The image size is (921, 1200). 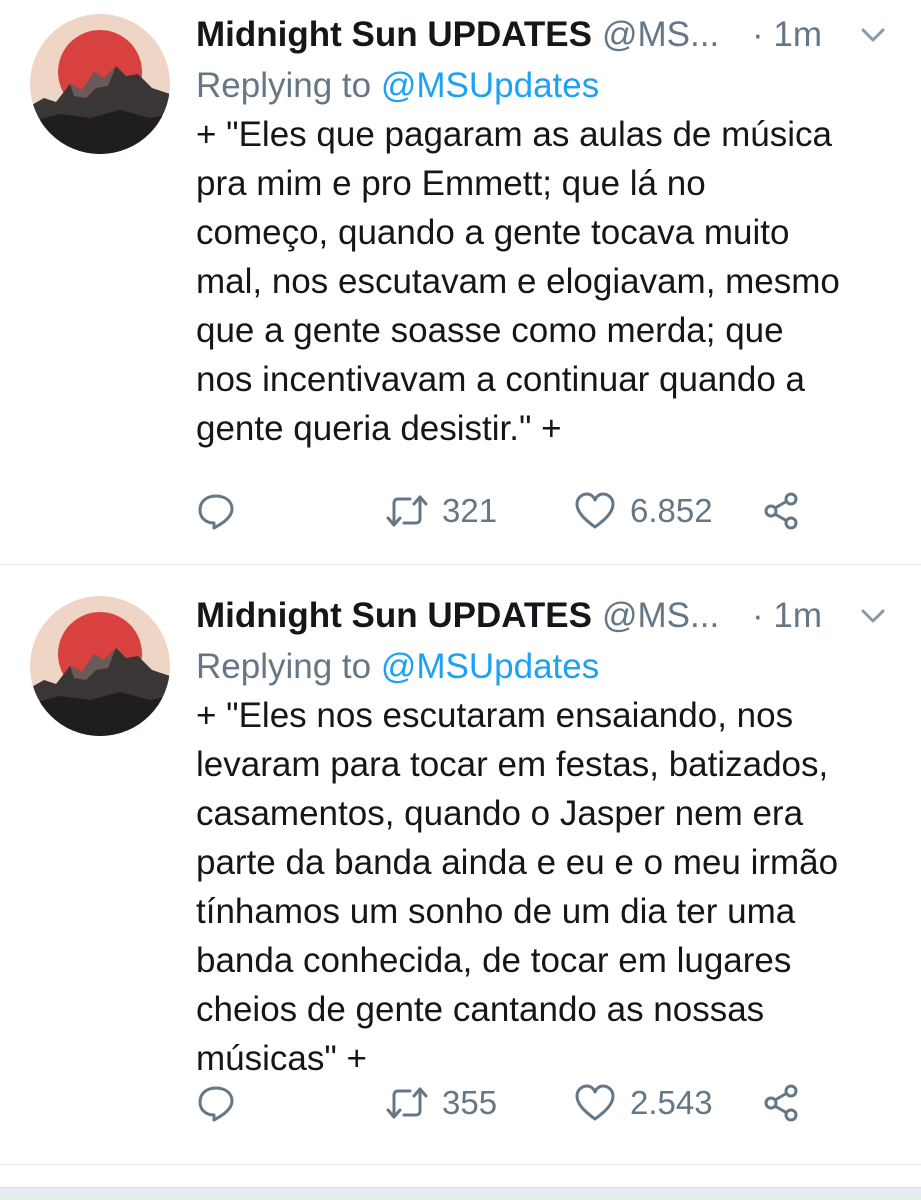 What do you see at coordinates (506, 1103) in the screenshot?
I see `tweet-actions: 355 2.543` at bounding box center [506, 1103].